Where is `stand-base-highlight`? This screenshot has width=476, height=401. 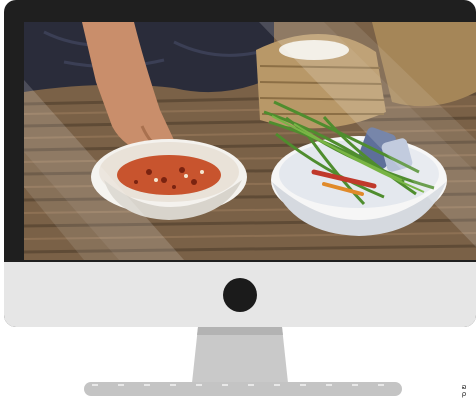
stand-base-highlight is located at coordinates (243, 385).